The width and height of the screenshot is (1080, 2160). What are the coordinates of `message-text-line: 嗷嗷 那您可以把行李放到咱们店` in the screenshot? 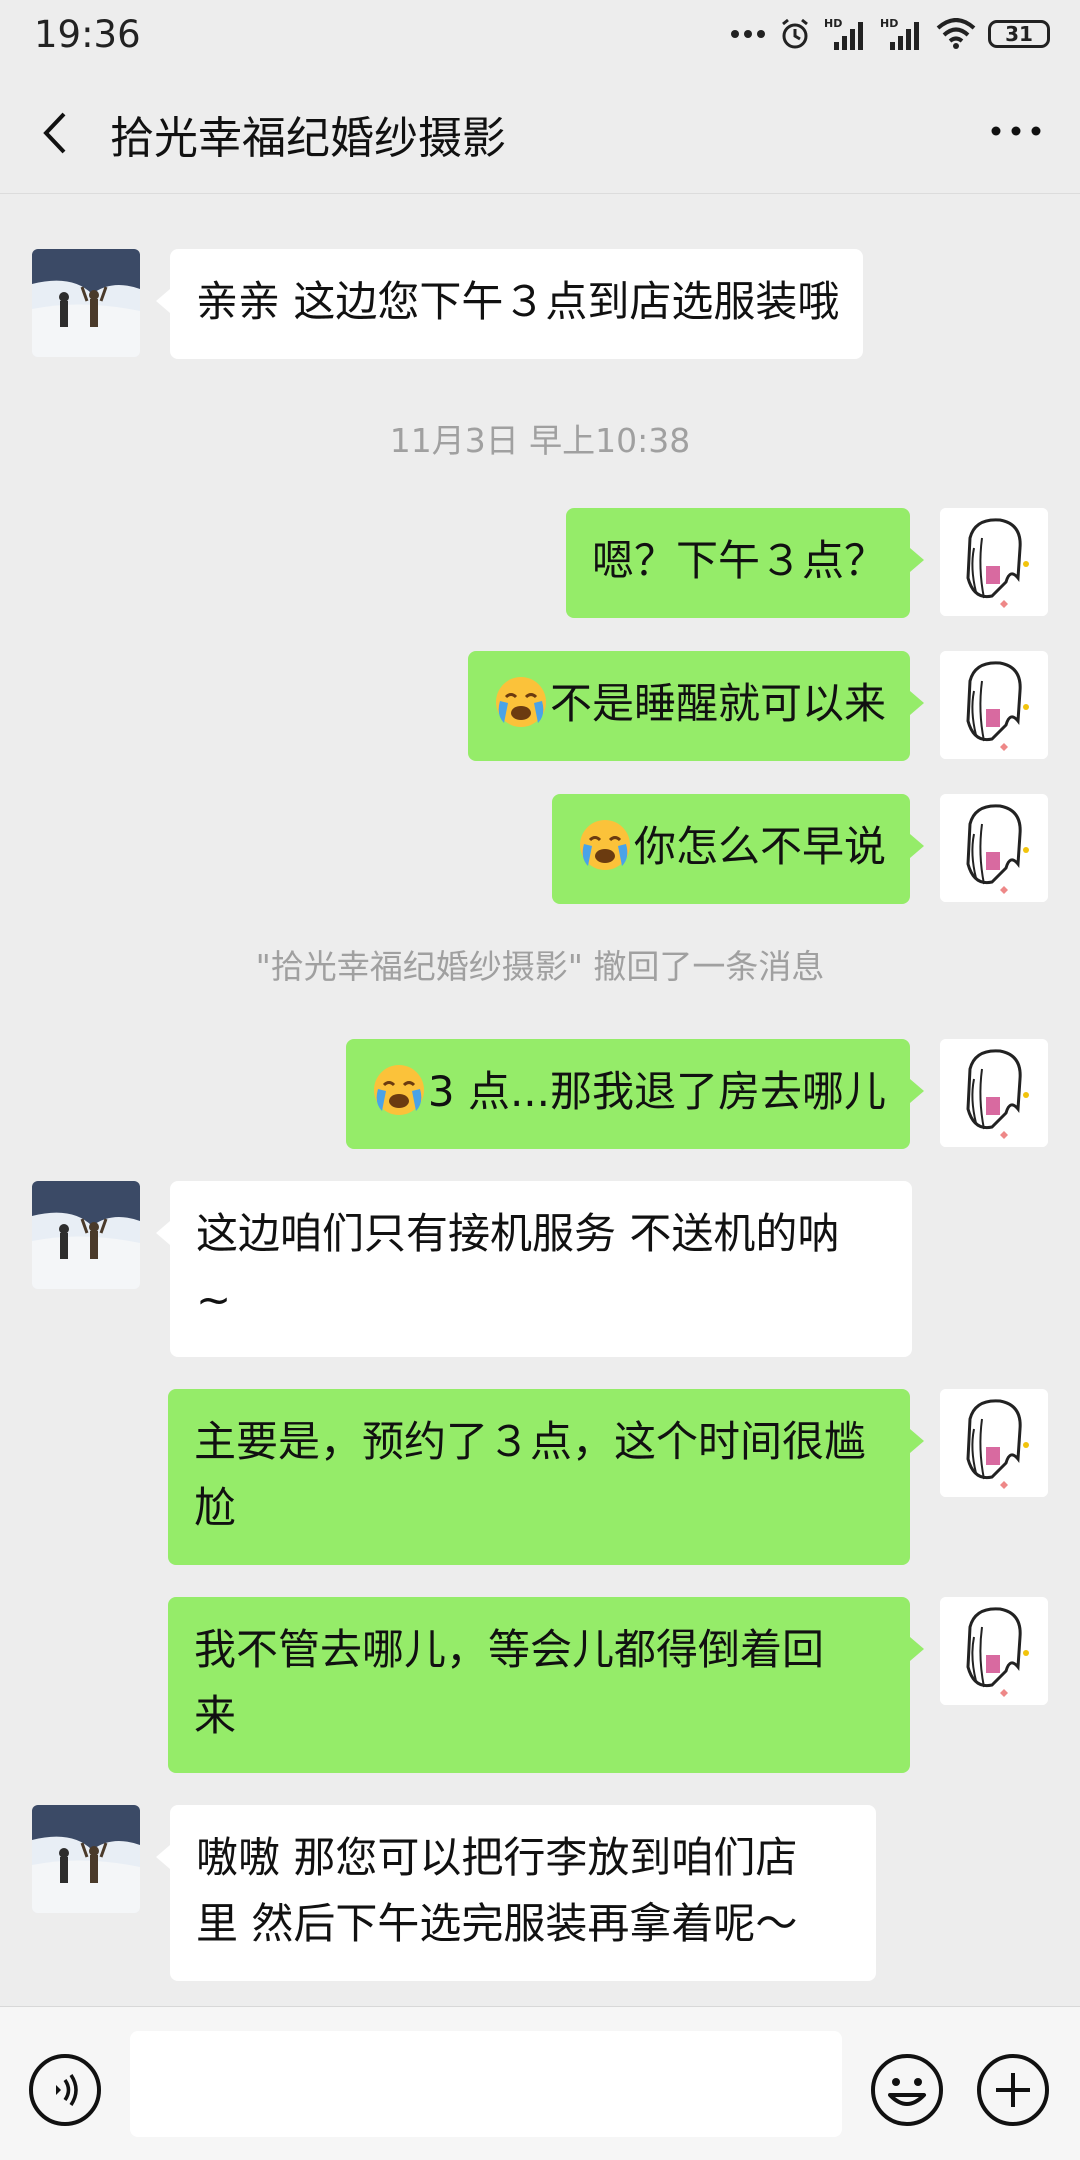 It's located at (497, 1857).